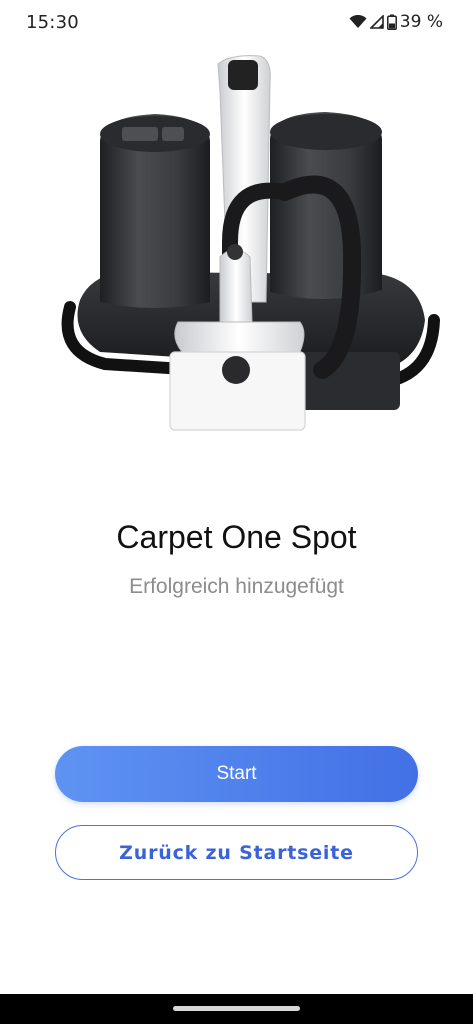  What do you see at coordinates (376, 22) in the screenshot?
I see `signal-icon` at bounding box center [376, 22].